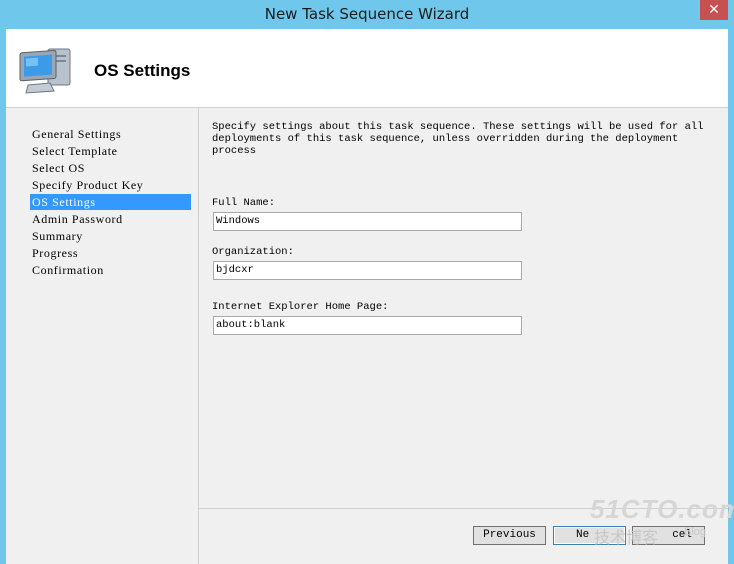  I want to click on organization-field: bjdcxr, so click(367, 270).